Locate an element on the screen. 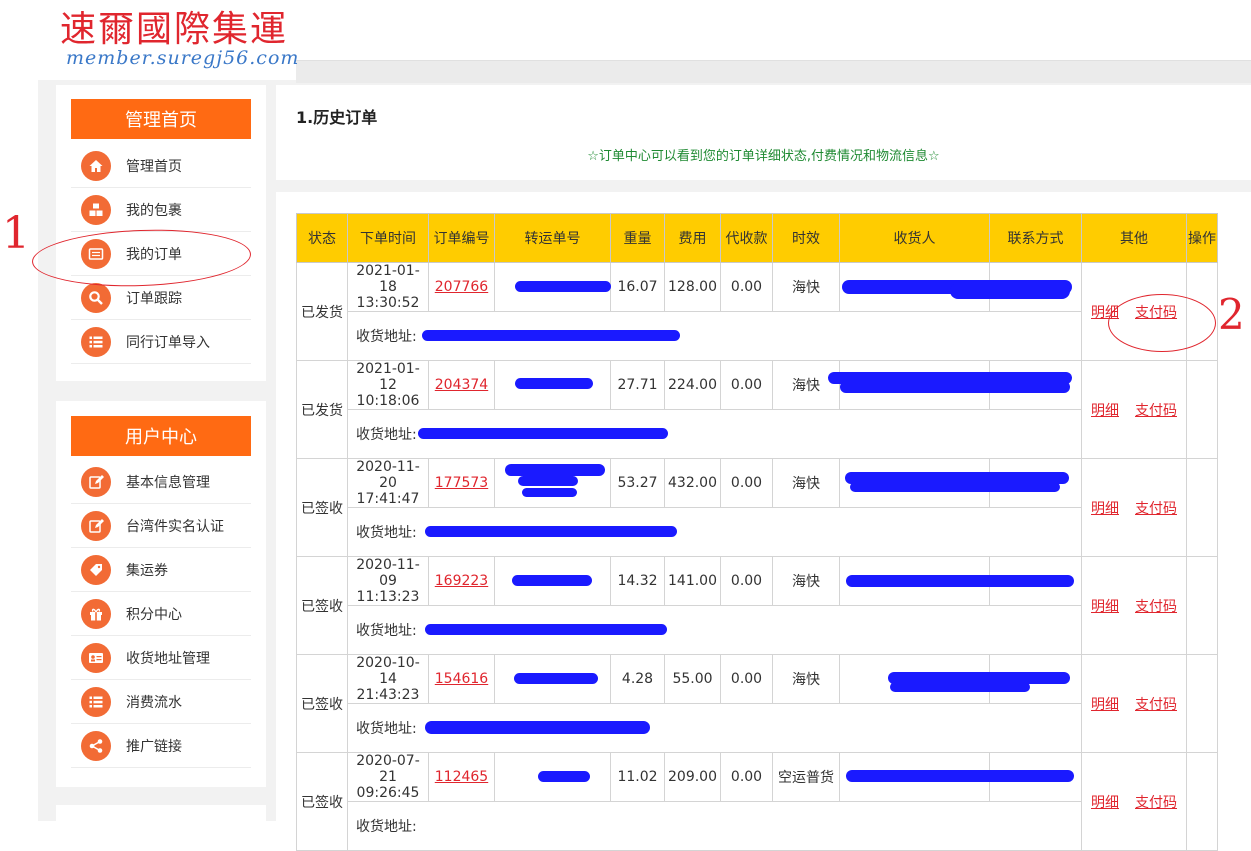  order-datetime: 2021-01-18 13:30:52 is located at coordinates (388, 287).